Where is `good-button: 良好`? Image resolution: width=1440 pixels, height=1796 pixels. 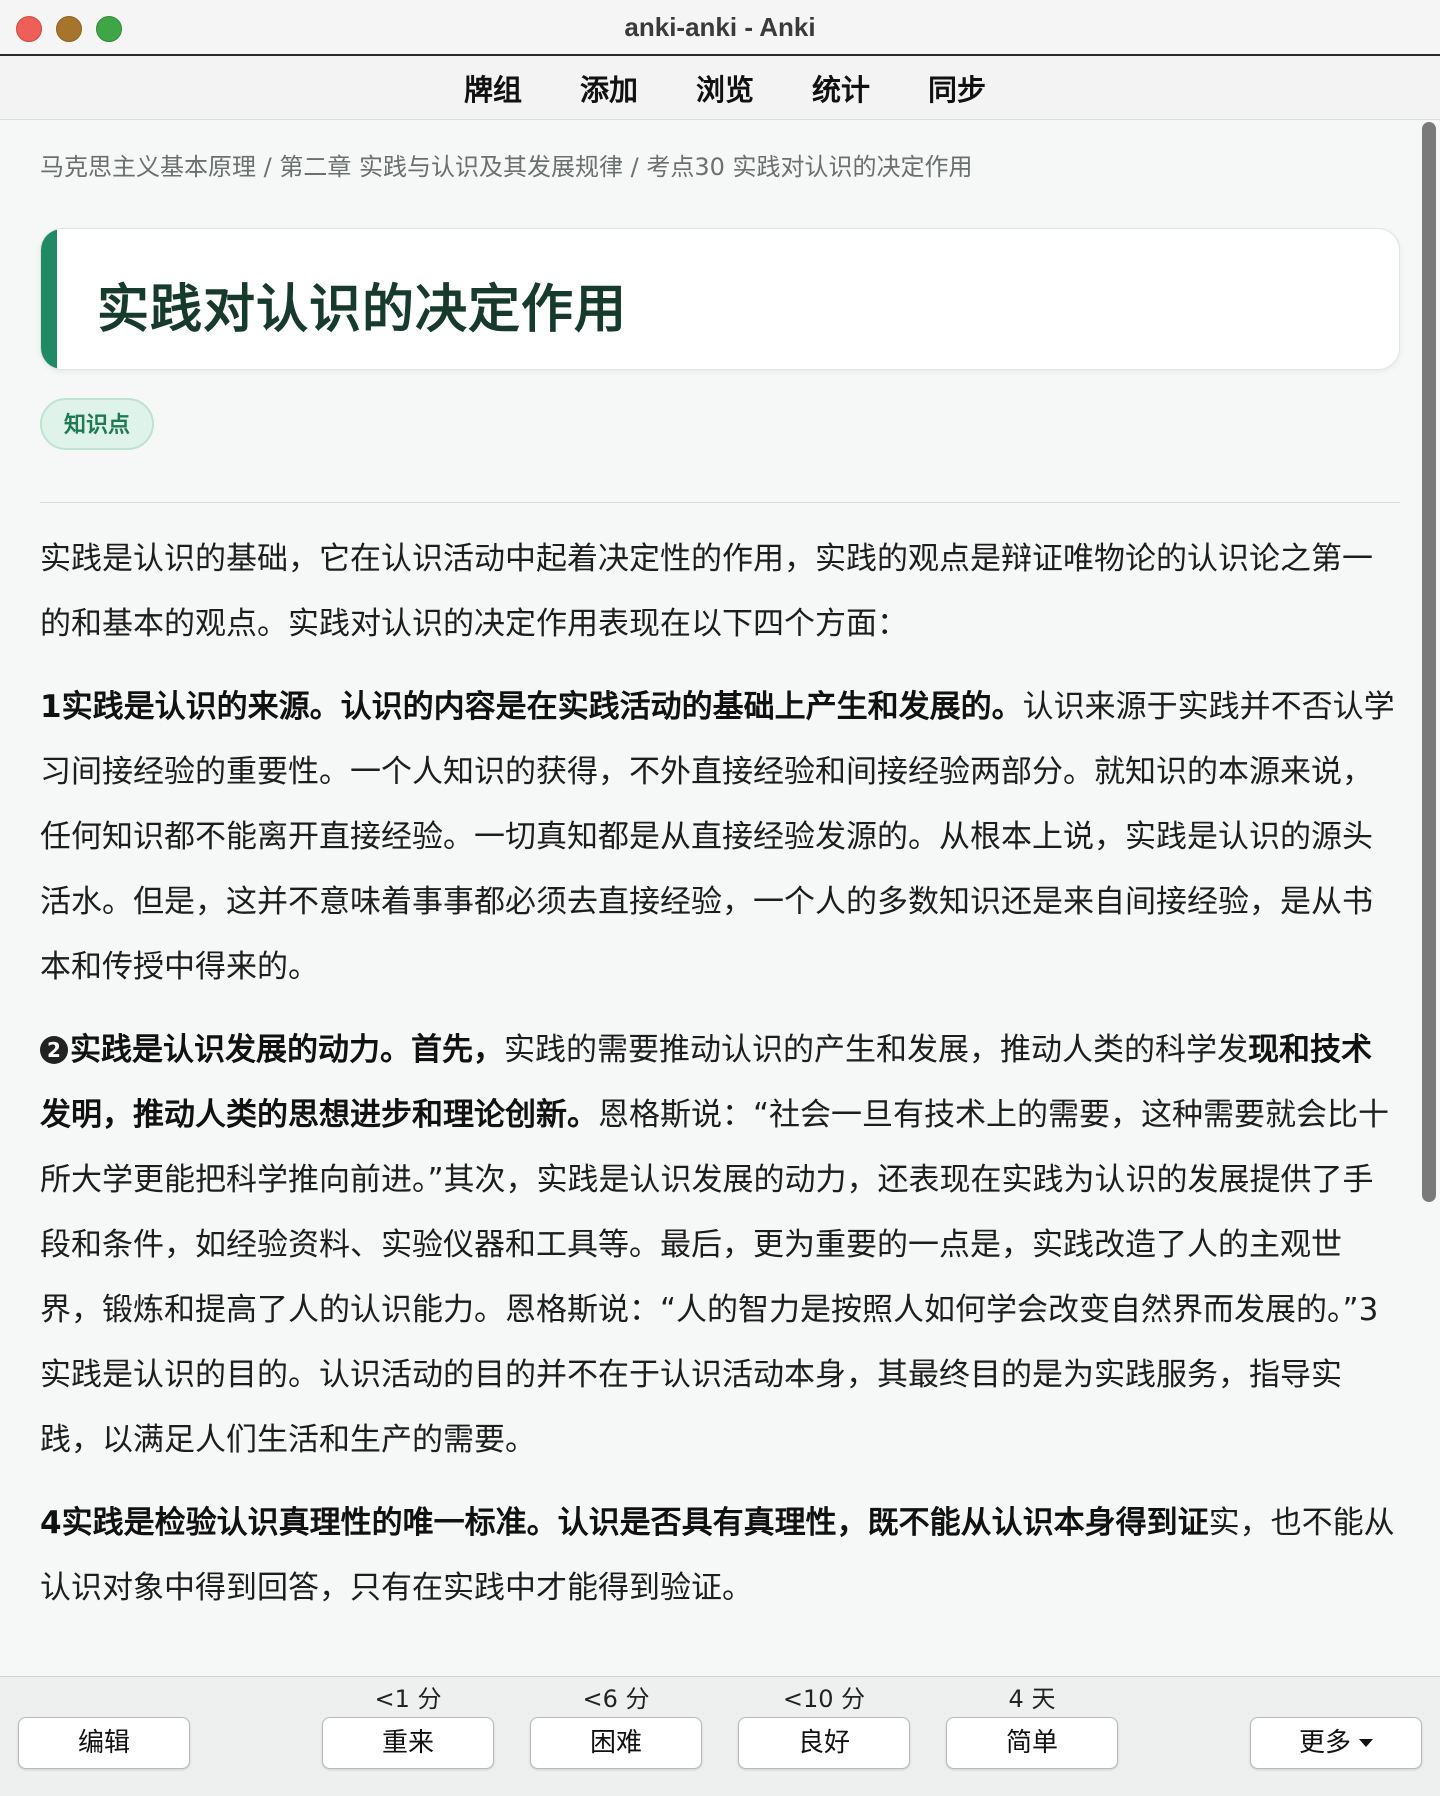 good-button: 良好 is located at coordinates (824, 1743).